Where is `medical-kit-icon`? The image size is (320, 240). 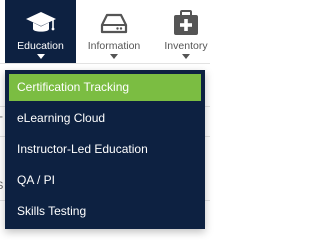 medical-kit-icon is located at coordinates (186, 22).